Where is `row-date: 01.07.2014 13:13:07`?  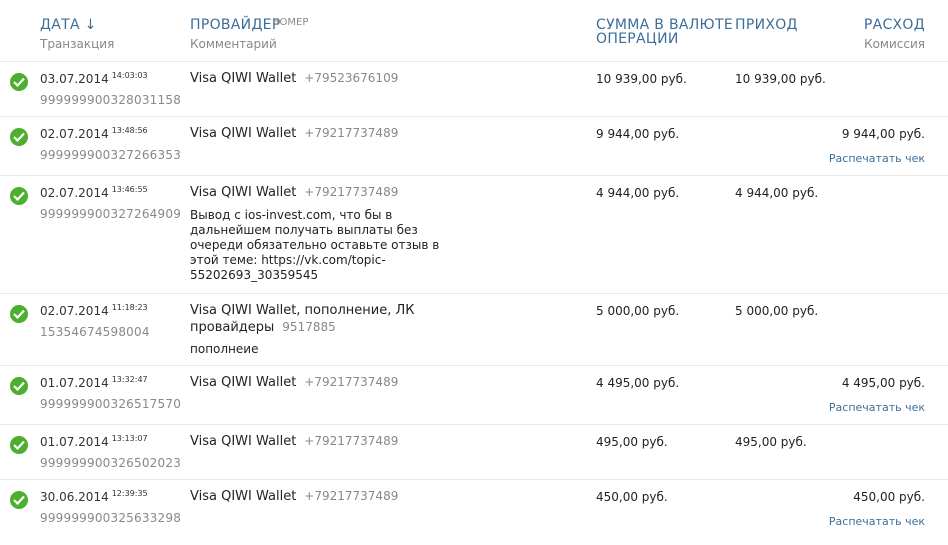 row-date: 01.07.2014 13:13:07 is located at coordinates (94, 441).